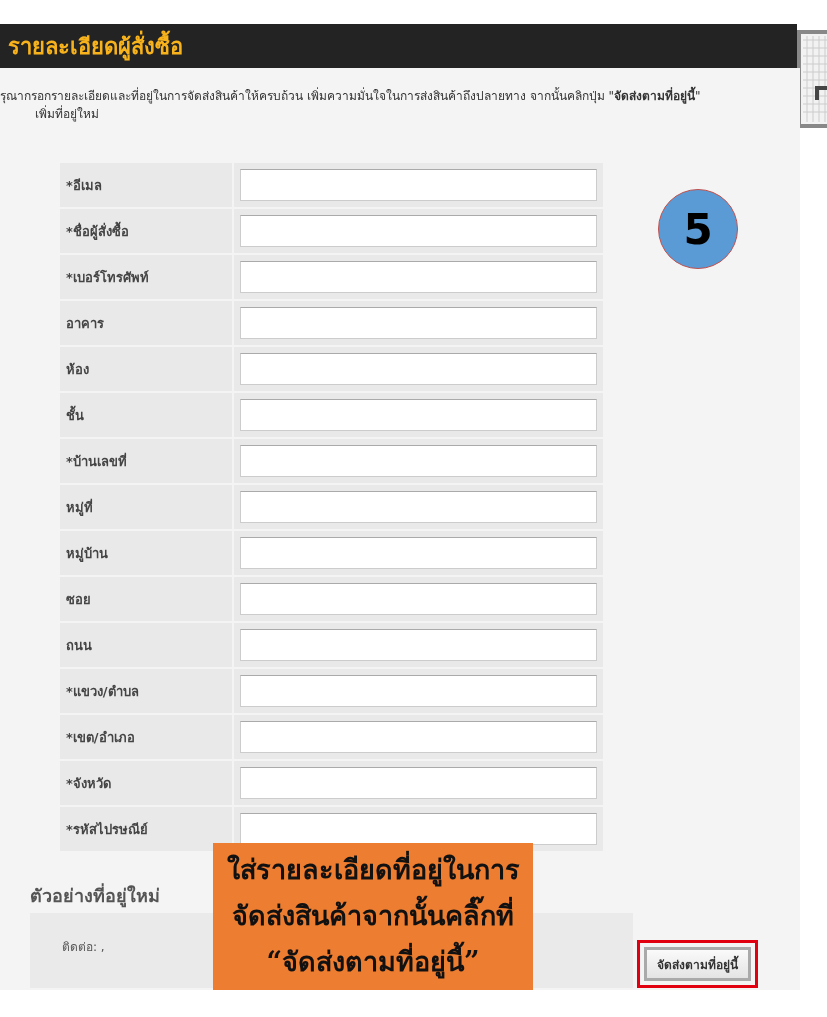 The width and height of the screenshot is (827, 1017). What do you see at coordinates (698, 229) in the screenshot?
I see `step-badge: 5` at bounding box center [698, 229].